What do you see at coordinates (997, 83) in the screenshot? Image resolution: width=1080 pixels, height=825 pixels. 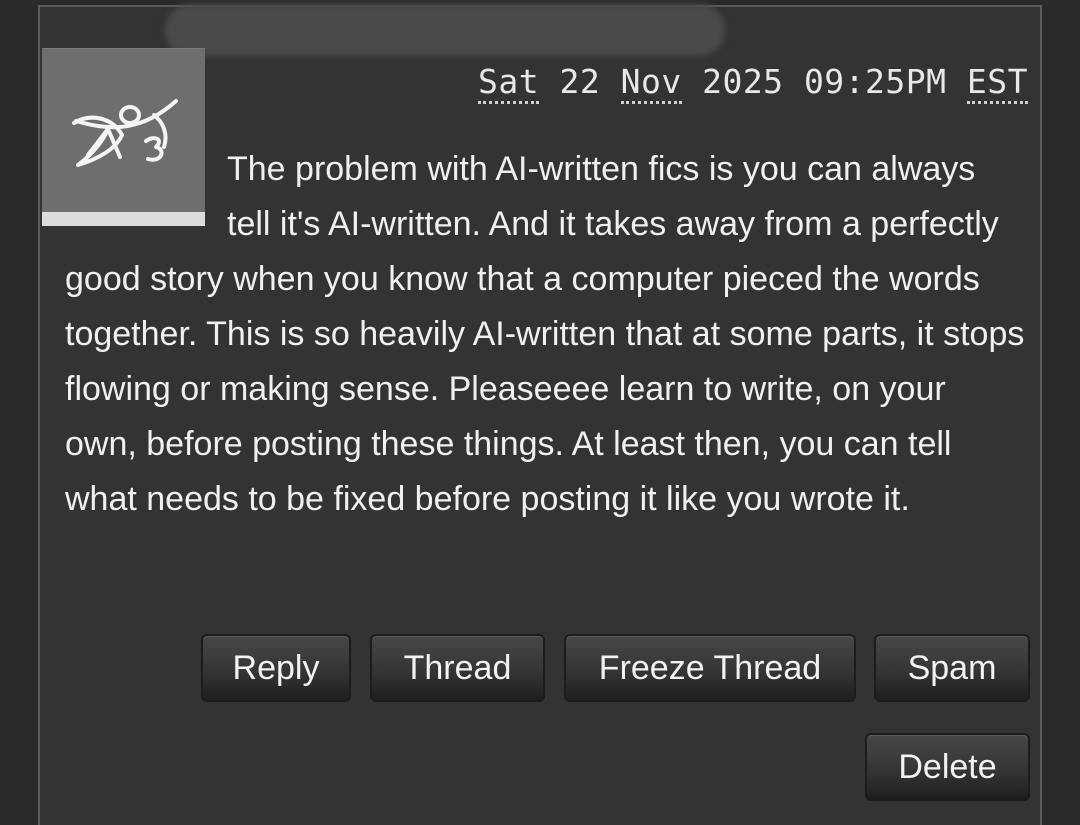 I see `timezone: EST` at bounding box center [997, 83].